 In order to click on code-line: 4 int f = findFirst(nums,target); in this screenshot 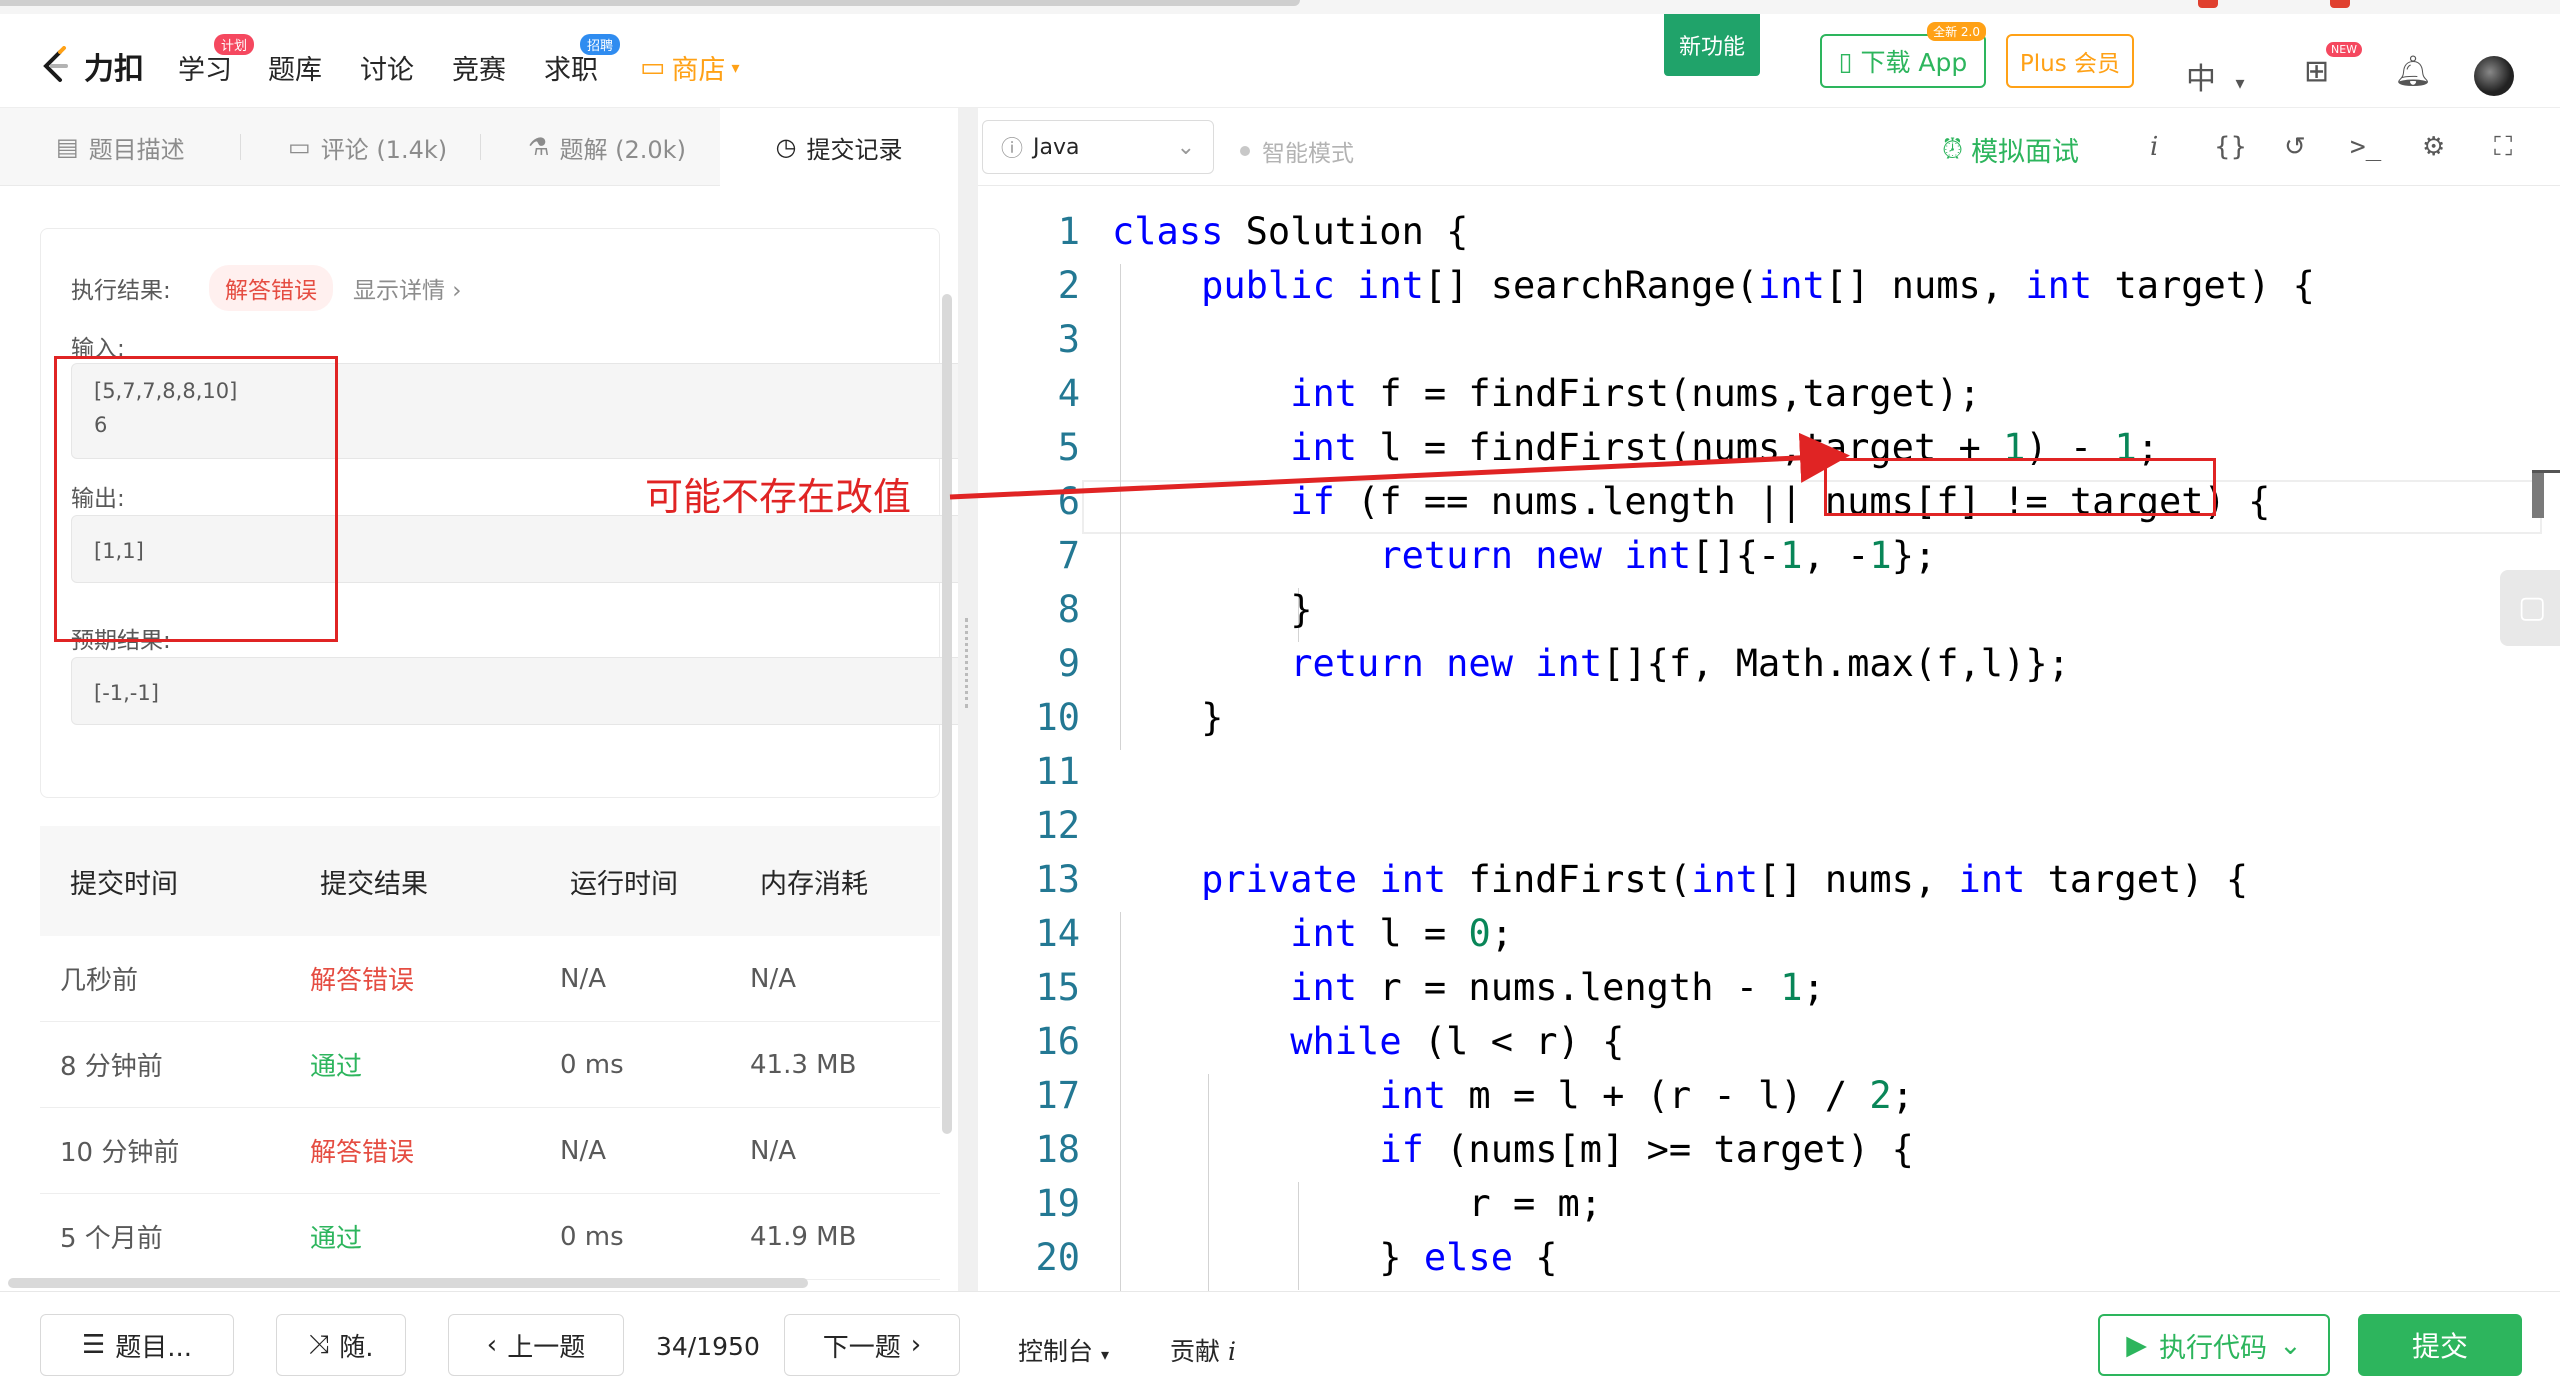, I will do `click(1769, 399)`.